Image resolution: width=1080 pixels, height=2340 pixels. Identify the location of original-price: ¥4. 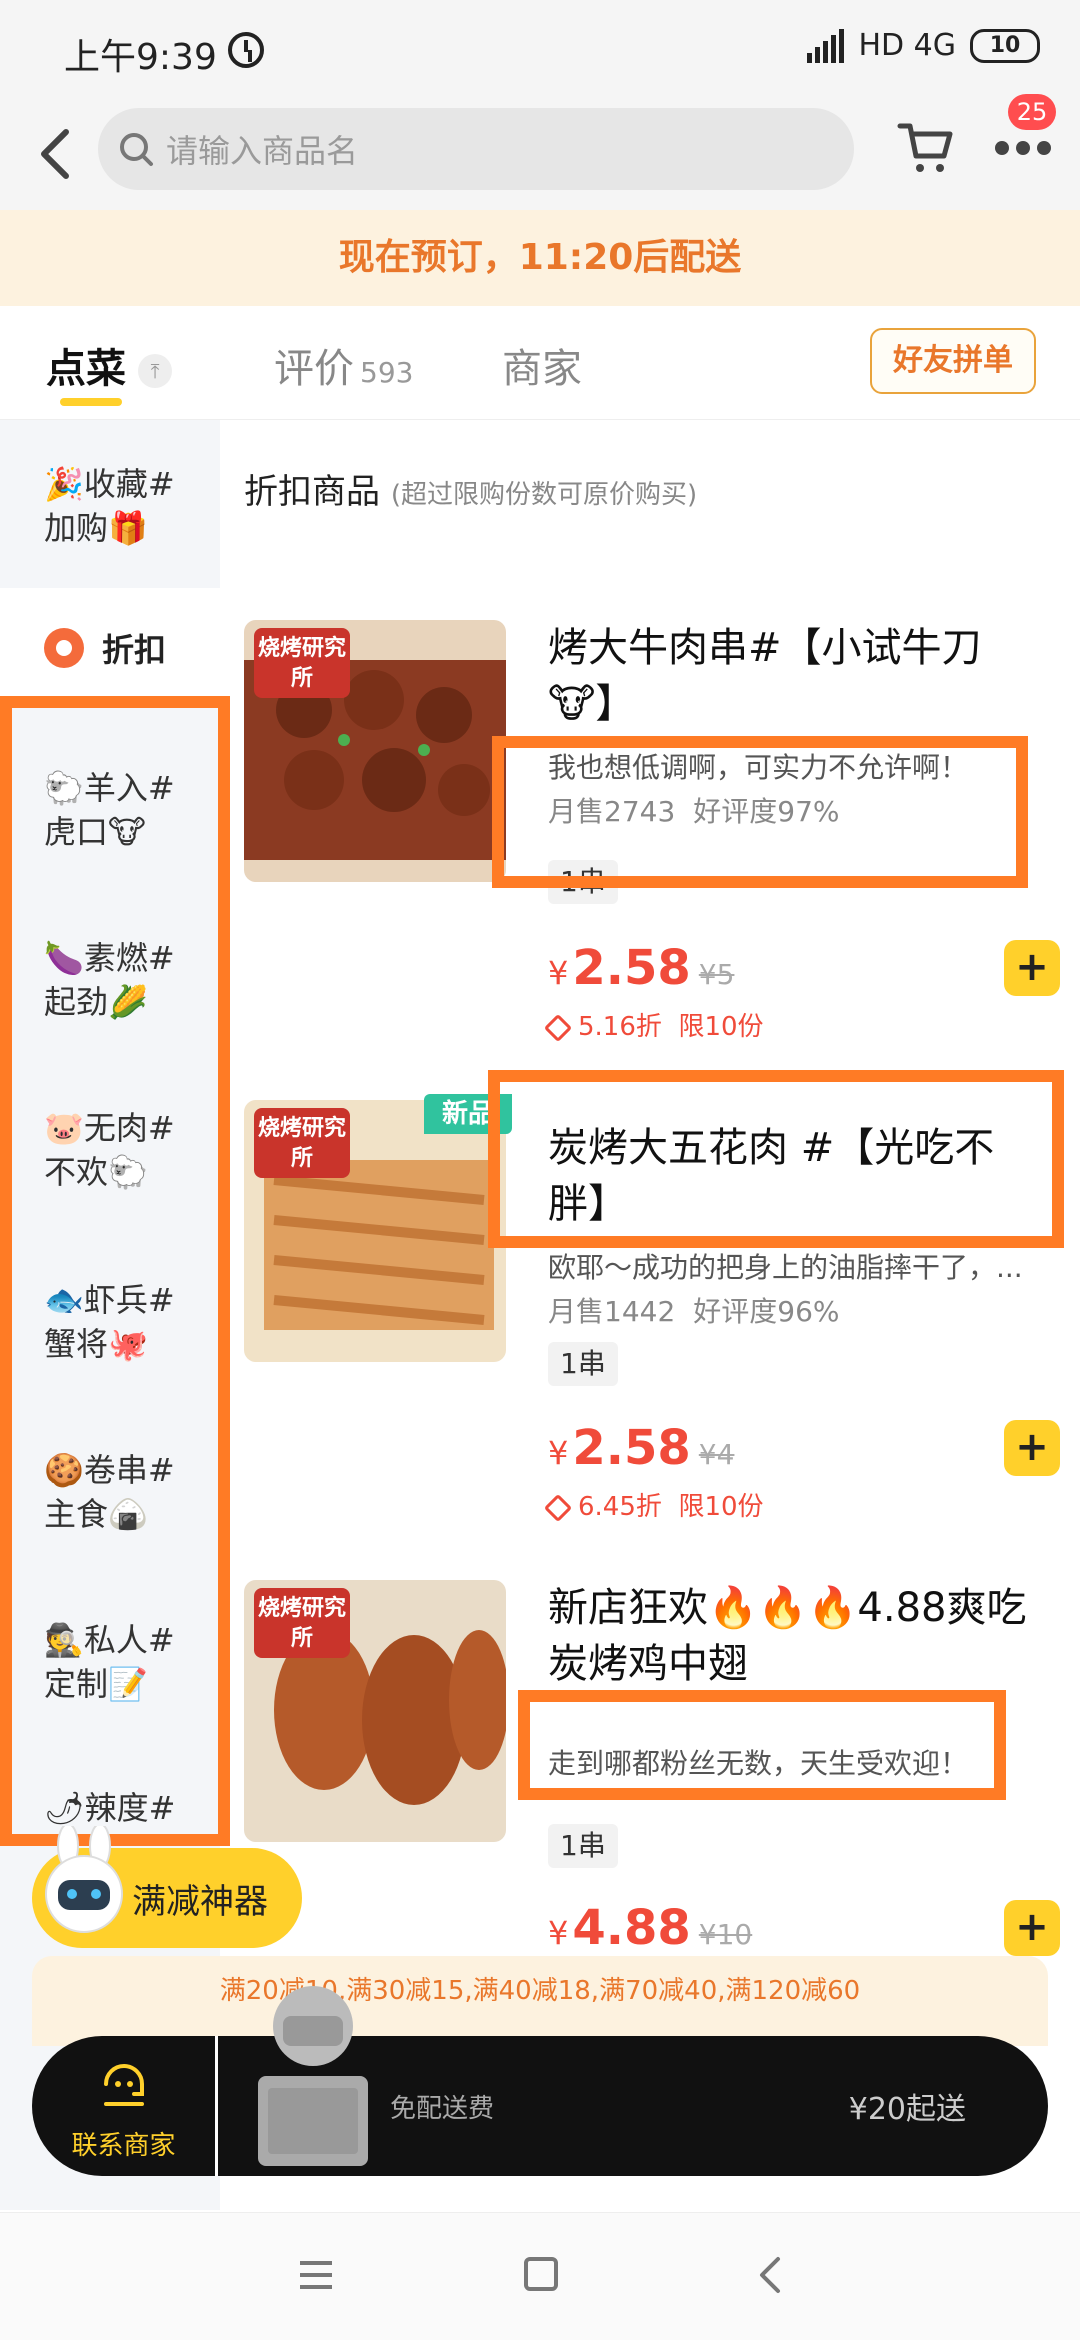
(716, 1454).